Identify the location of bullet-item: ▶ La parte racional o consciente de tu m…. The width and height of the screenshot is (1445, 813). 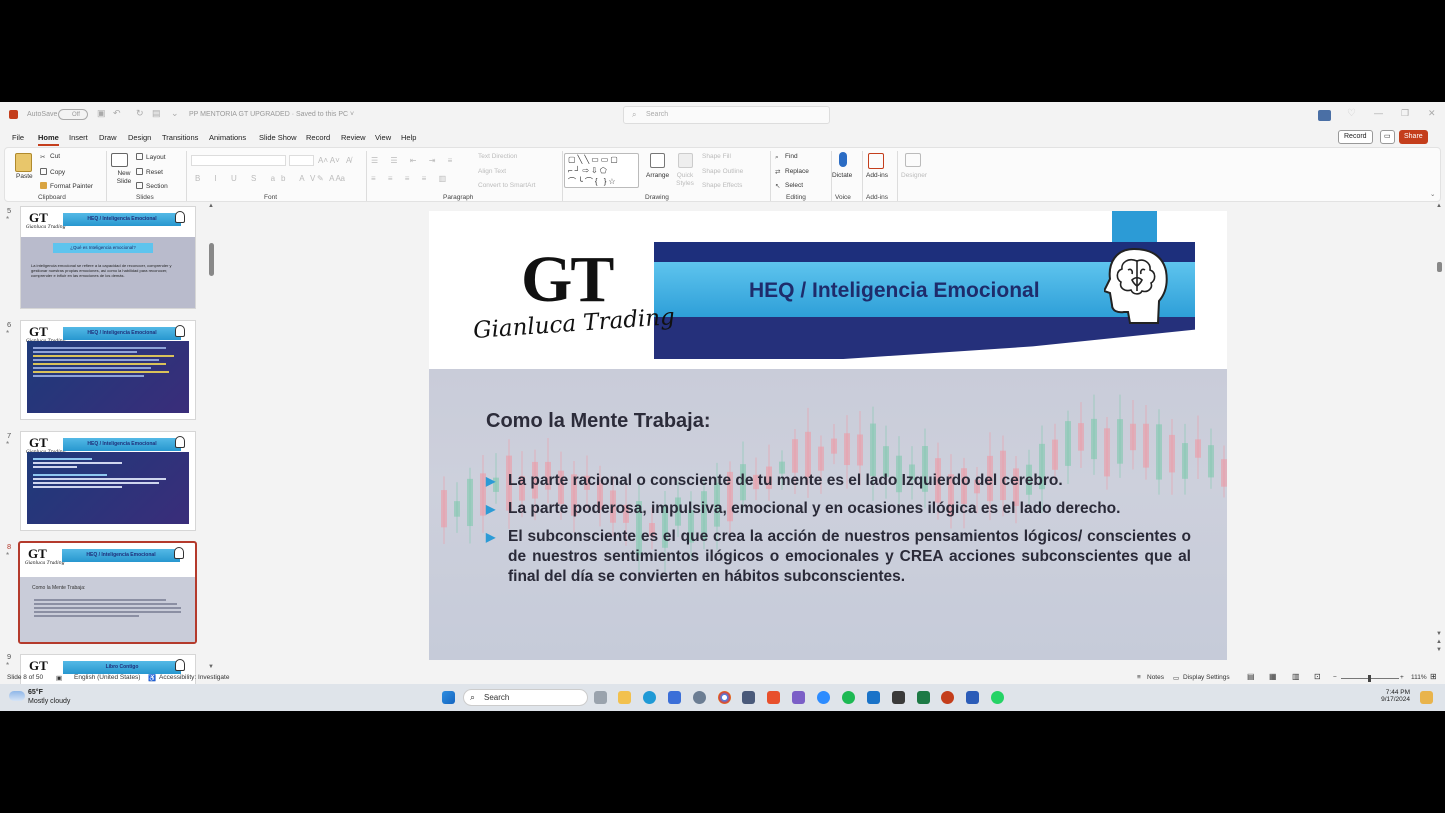
(838, 481).